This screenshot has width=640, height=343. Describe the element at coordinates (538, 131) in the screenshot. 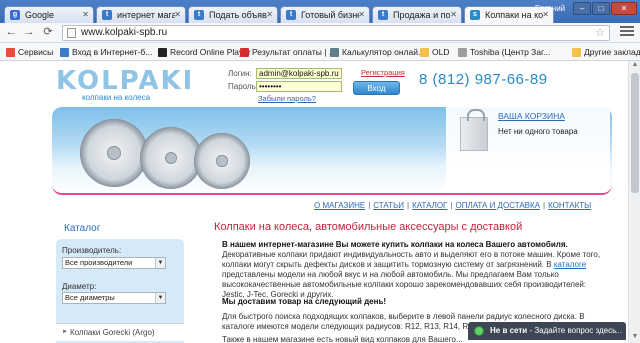

I see `cart-status: Нет ни одного товара` at that location.